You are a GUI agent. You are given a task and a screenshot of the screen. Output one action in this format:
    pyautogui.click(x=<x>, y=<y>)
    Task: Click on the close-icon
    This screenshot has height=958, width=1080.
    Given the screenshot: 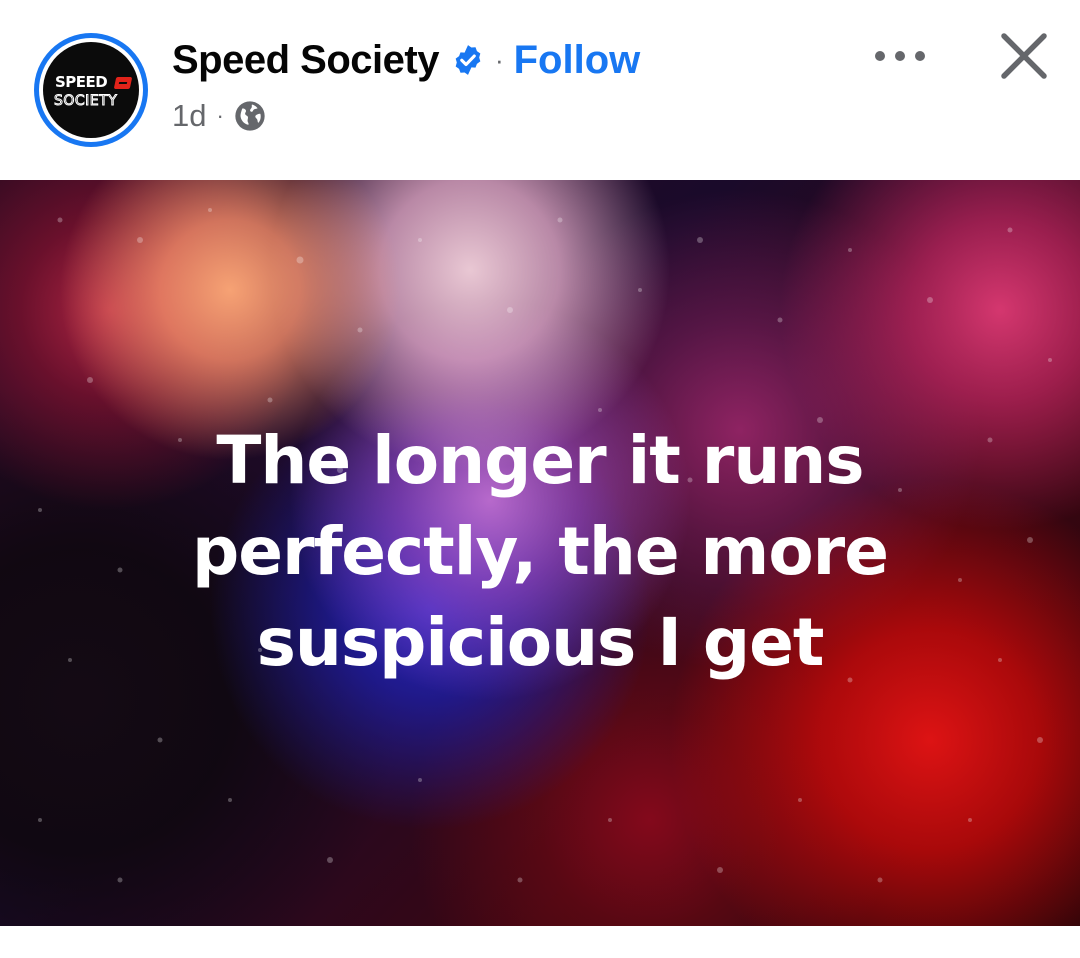 What is the action you would take?
    pyautogui.click(x=1024, y=56)
    